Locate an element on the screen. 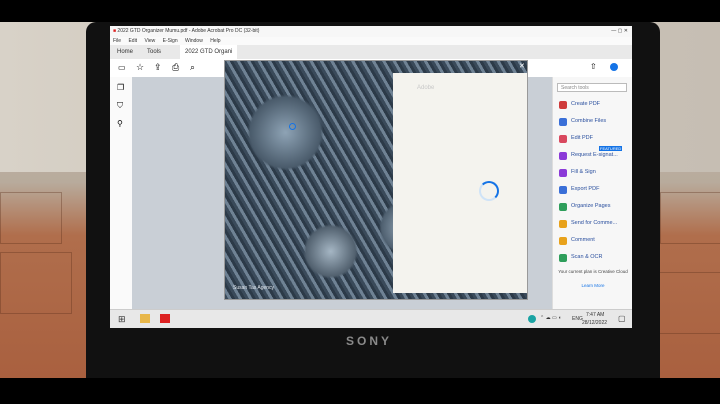 This screenshot has height=404, width=720. tool-create-pdf: Create PDF is located at coordinates (592, 105).